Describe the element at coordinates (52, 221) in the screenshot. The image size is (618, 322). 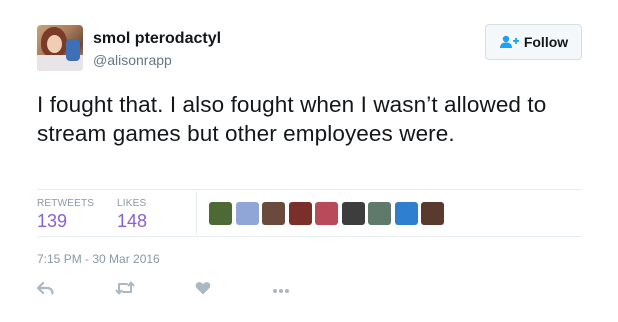
I see `retweets-count: 139` at that location.